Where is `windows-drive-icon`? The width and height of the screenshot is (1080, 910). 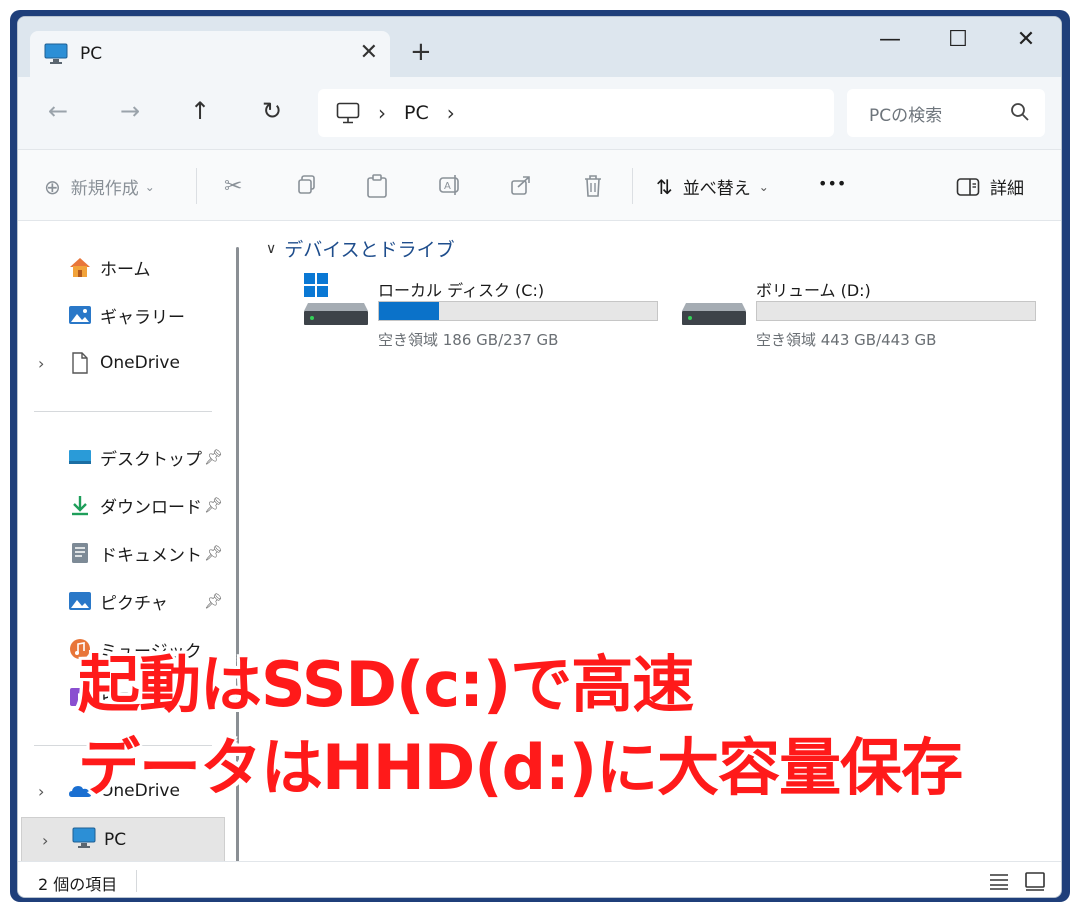
windows-drive-icon is located at coordinates (336, 299).